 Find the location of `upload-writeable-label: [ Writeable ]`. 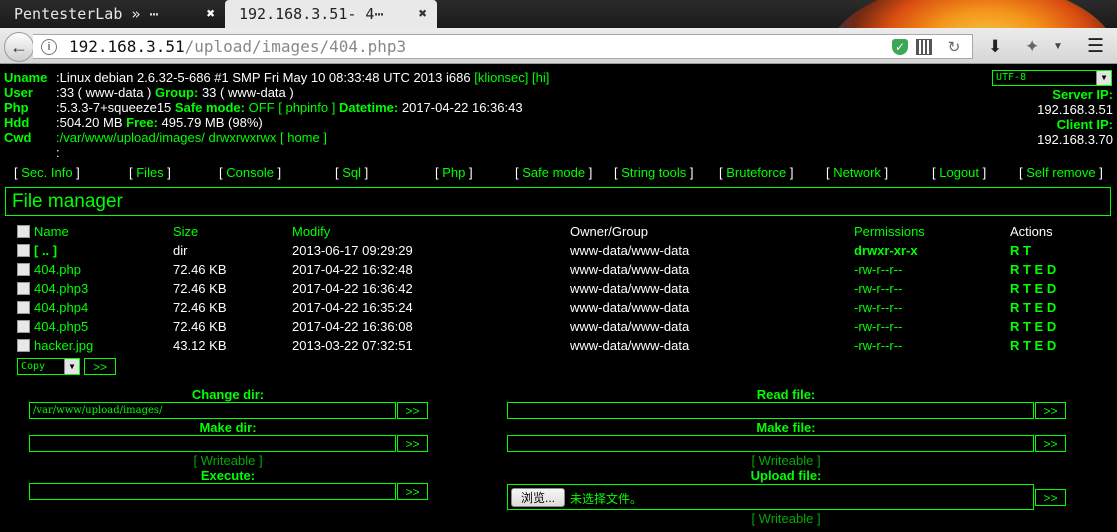

upload-writeable-label: [ Writeable ] is located at coordinates (786, 518).